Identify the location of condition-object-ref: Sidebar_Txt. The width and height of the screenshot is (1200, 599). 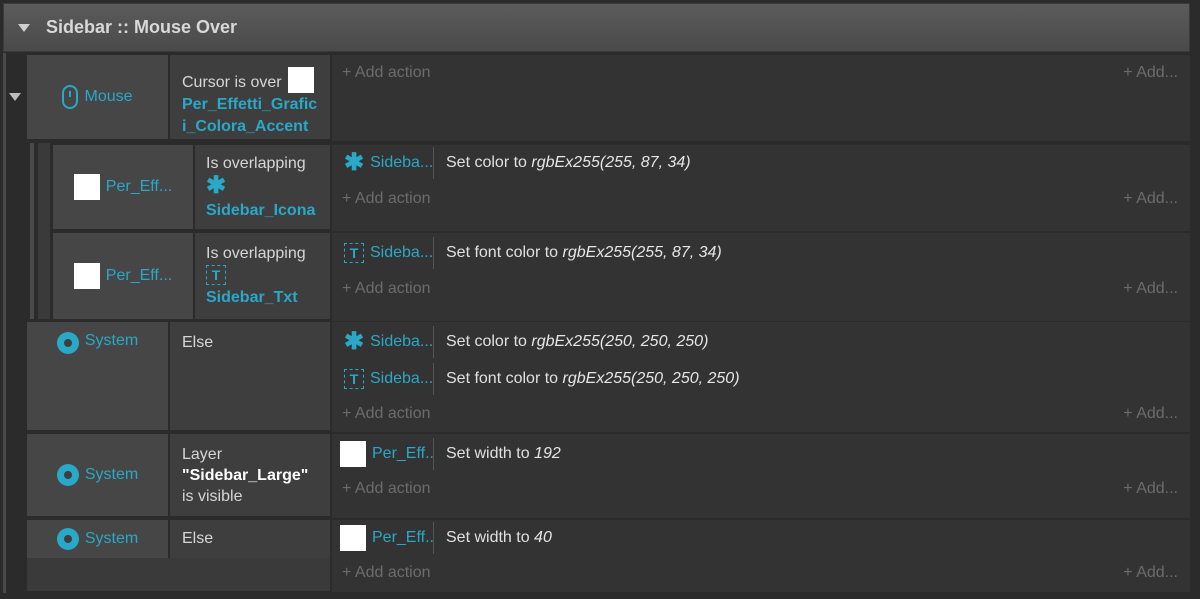
(252, 297).